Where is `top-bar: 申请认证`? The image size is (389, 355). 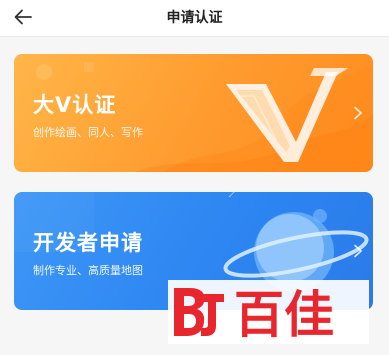 top-bar: 申请认证 is located at coordinates (194, 18).